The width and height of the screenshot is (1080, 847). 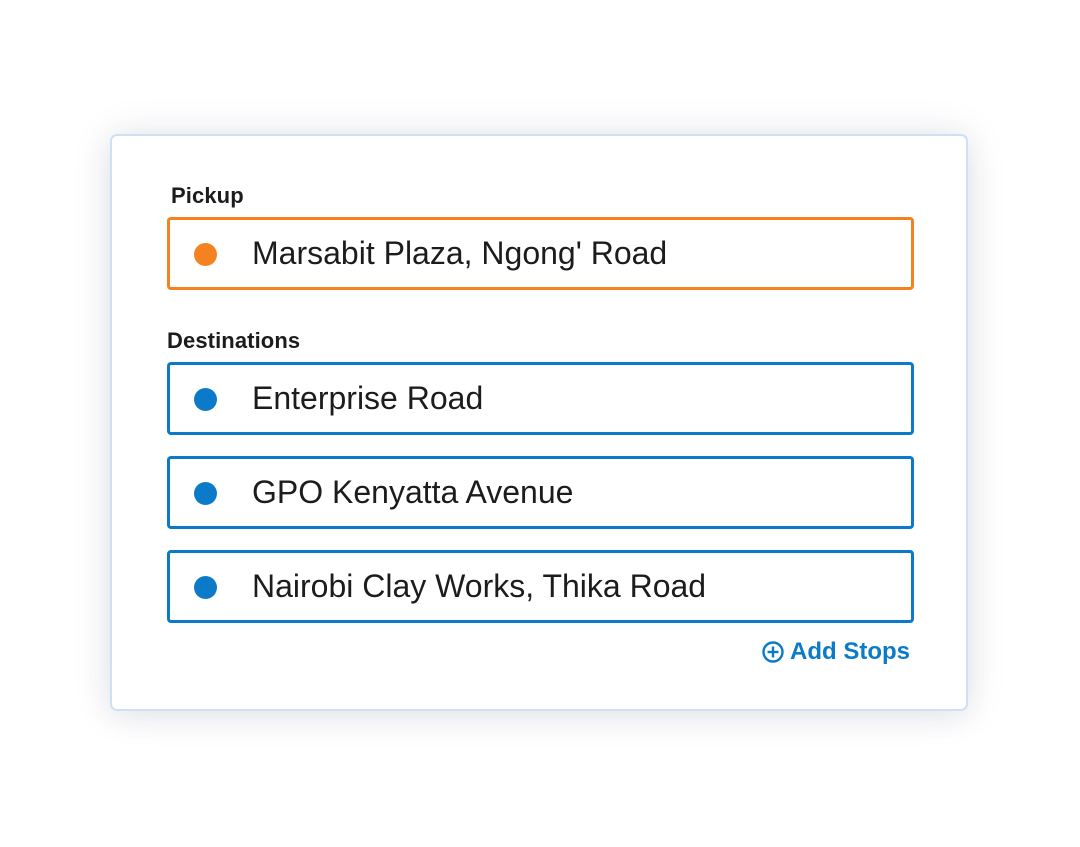 What do you see at coordinates (413, 492) in the screenshot?
I see `destination-value: GPO Kenyatta Avenue` at bounding box center [413, 492].